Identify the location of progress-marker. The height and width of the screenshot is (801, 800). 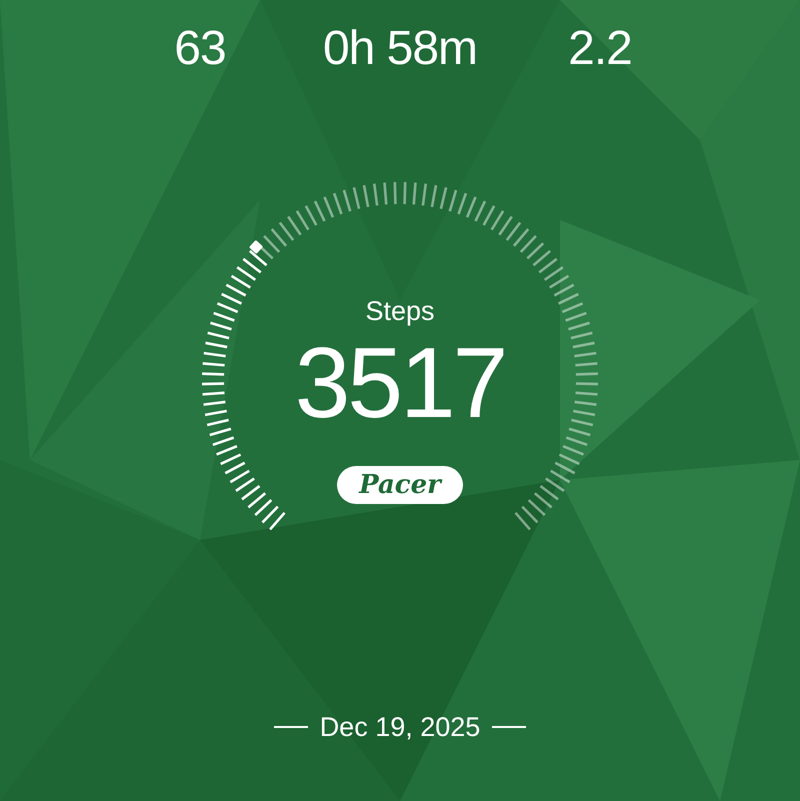
(256, 247).